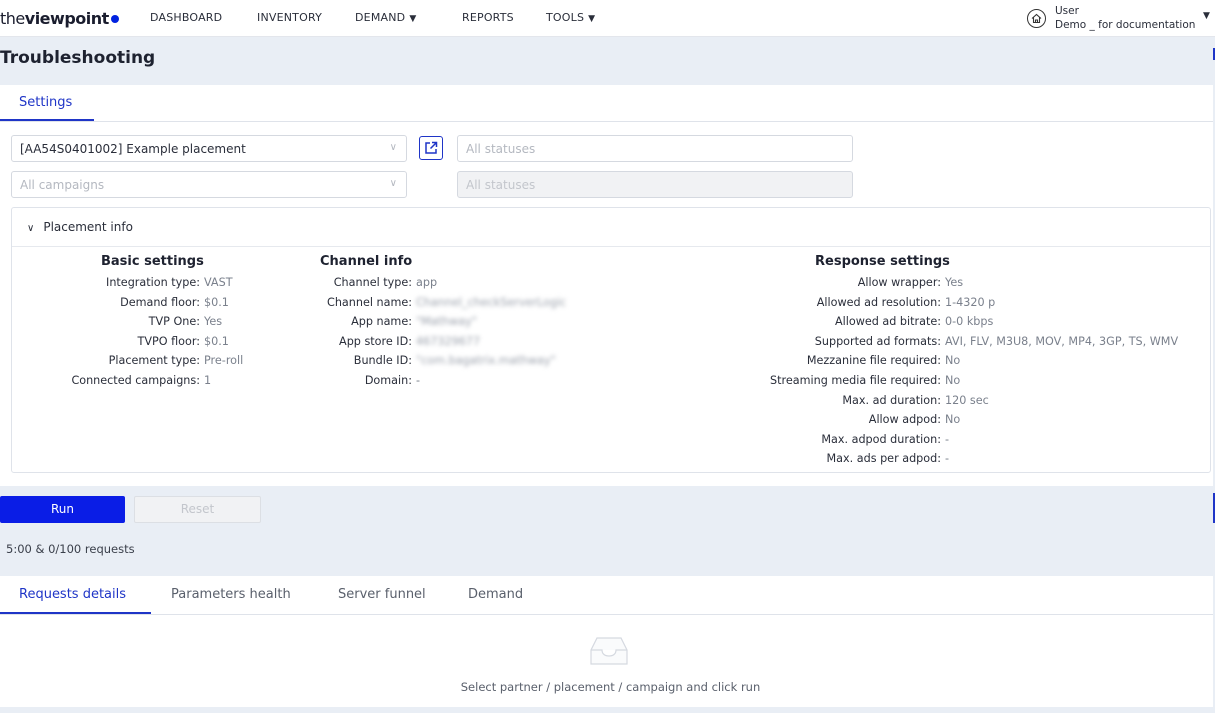  Describe the element at coordinates (877, 341) in the screenshot. I see `response-row-label: Supported ad formats:` at that location.